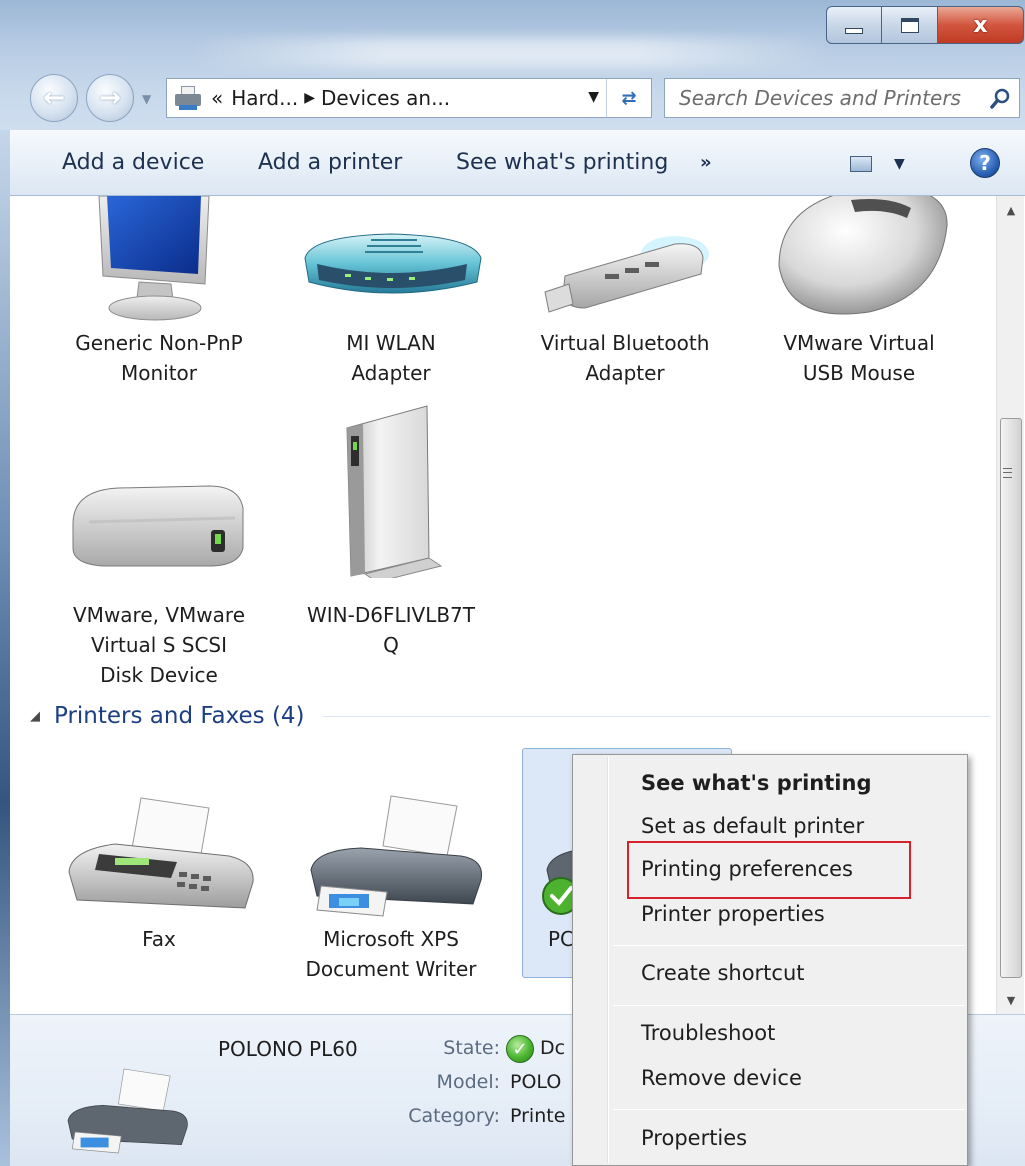  What do you see at coordinates (133, 162) in the screenshot?
I see `add-device-button: Add a device` at bounding box center [133, 162].